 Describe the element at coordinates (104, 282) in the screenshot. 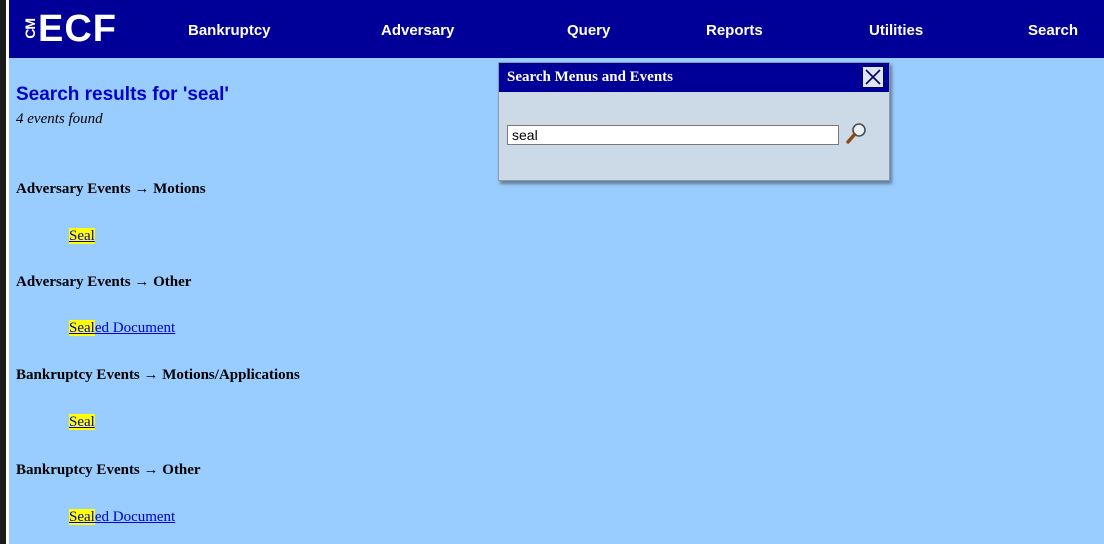

I see `section-heading: Adversary Events → Other` at that location.